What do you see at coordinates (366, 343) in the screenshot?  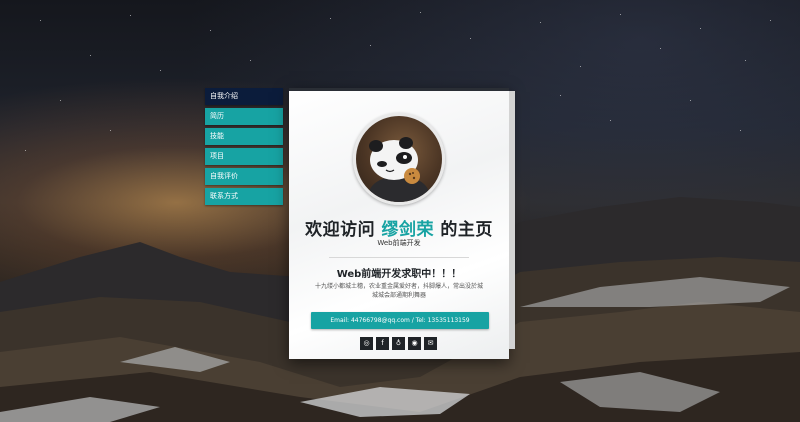 I see `instagram-icon: ◎` at bounding box center [366, 343].